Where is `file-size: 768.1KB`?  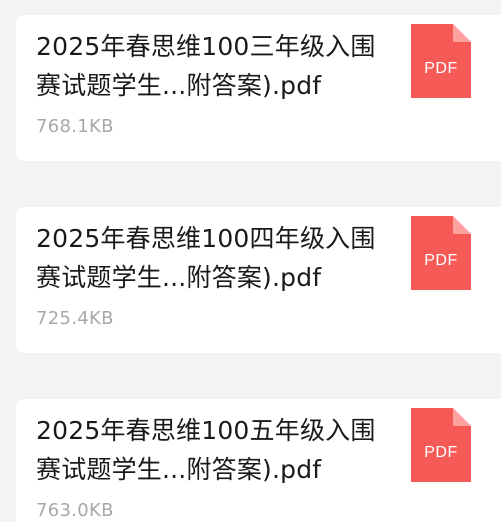
file-size: 768.1KB is located at coordinates (75, 126).